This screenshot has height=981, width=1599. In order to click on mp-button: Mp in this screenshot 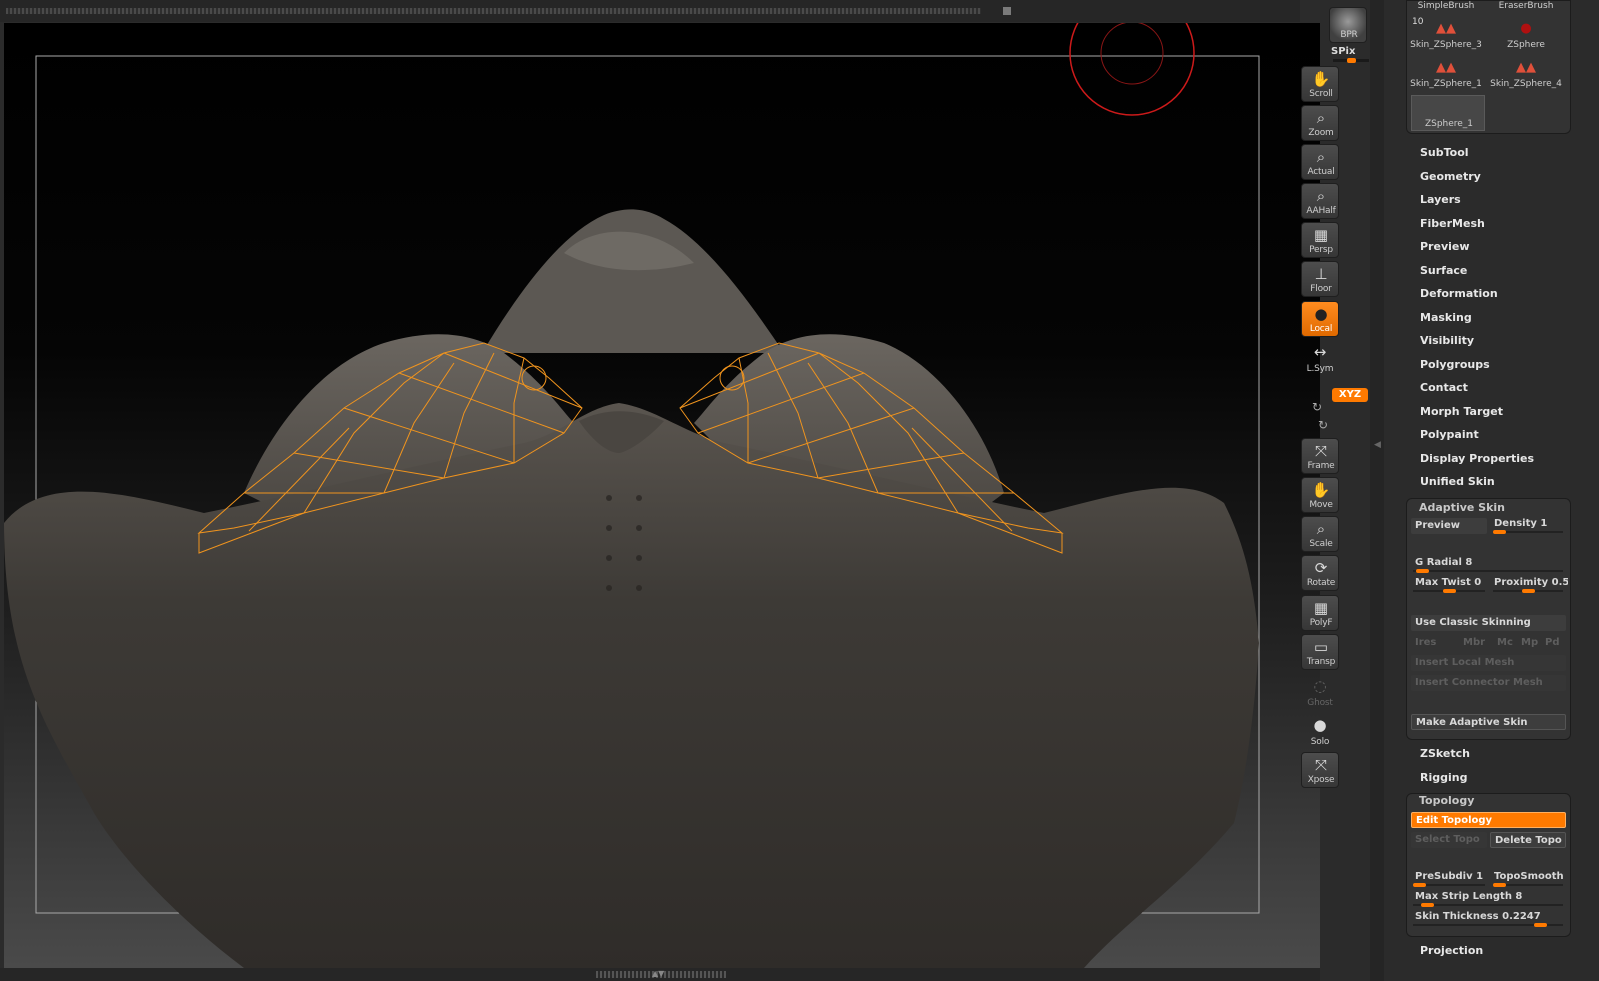, I will do `click(1529, 643)`.